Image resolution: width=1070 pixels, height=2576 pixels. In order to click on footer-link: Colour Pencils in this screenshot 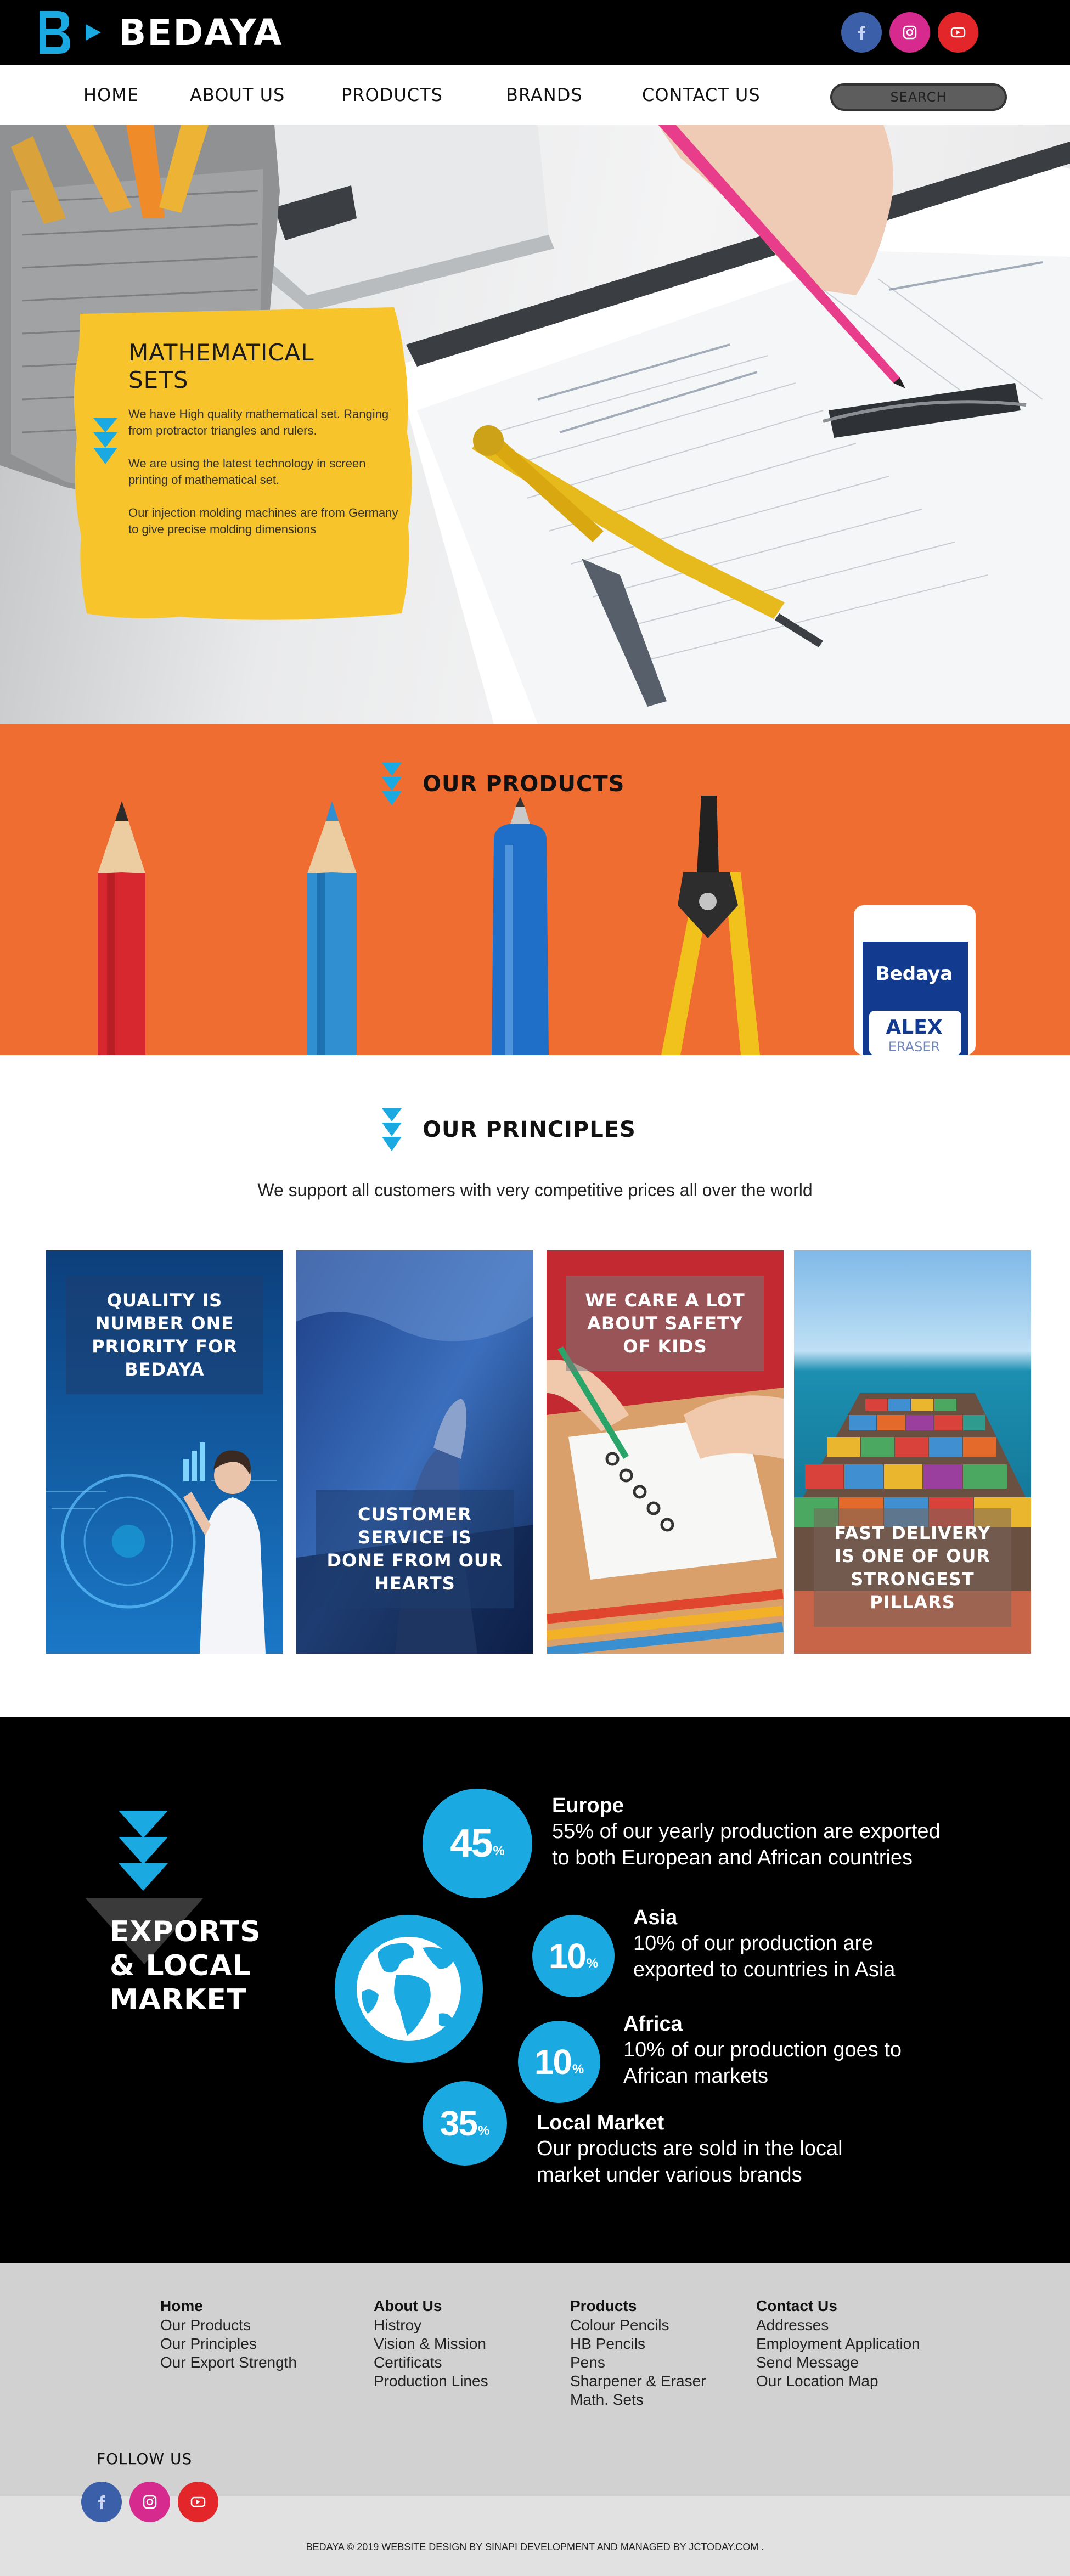, I will do `click(638, 2326)`.